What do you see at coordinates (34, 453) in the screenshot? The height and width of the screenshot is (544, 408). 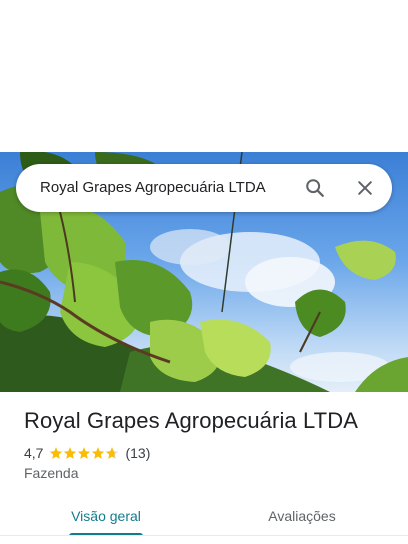 I see `rating-value: 4,7` at bounding box center [34, 453].